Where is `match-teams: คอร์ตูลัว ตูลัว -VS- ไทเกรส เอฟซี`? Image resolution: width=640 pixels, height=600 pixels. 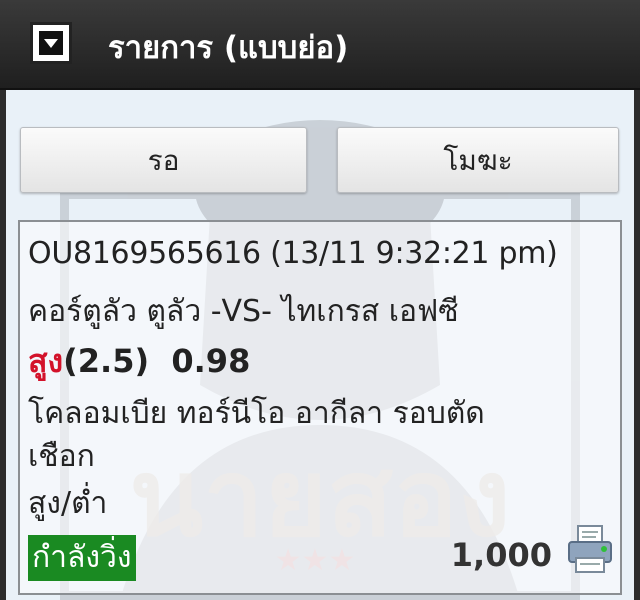 match-teams: คอร์ตูลัว ตูลัว -VS- ไทเกรส เอฟซี is located at coordinates (243, 311).